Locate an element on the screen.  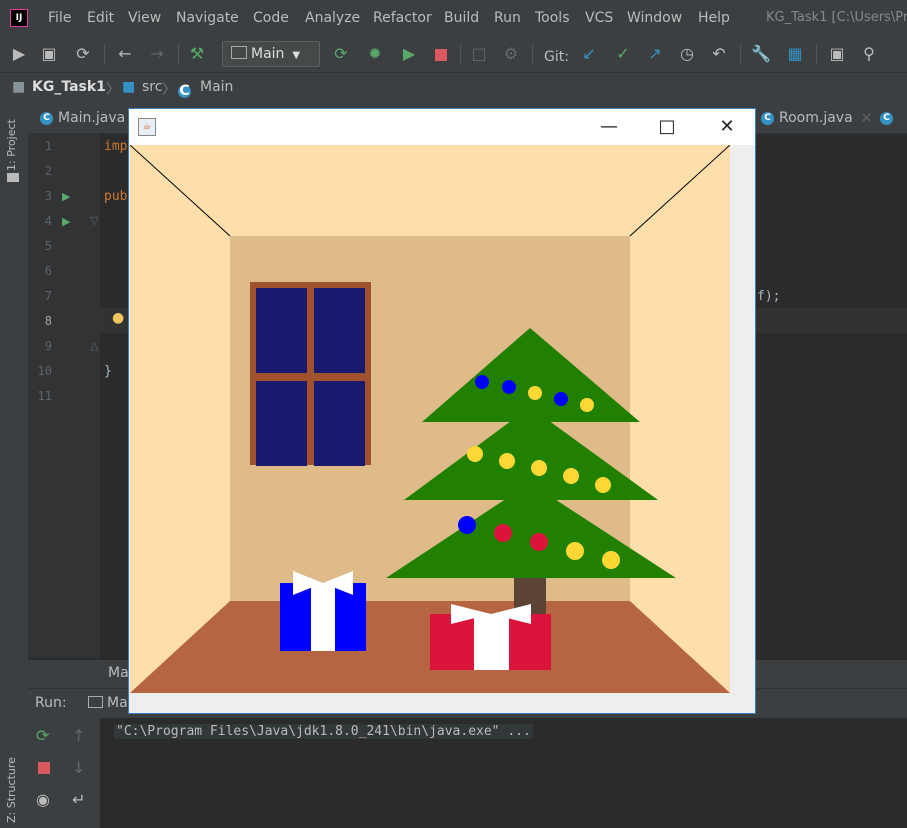
rollback-icon: ↶ is located at coordinates (719, 54).